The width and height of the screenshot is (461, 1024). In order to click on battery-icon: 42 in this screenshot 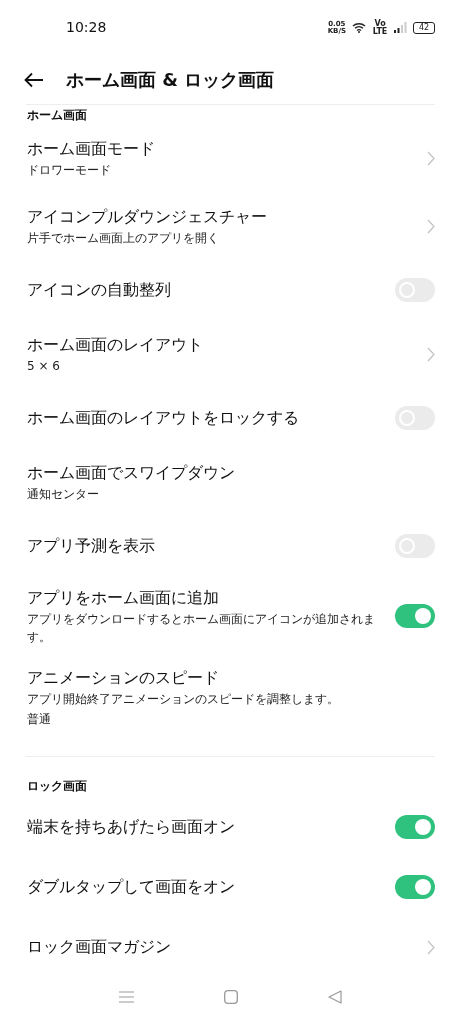, I will do `click(424, 27)`.